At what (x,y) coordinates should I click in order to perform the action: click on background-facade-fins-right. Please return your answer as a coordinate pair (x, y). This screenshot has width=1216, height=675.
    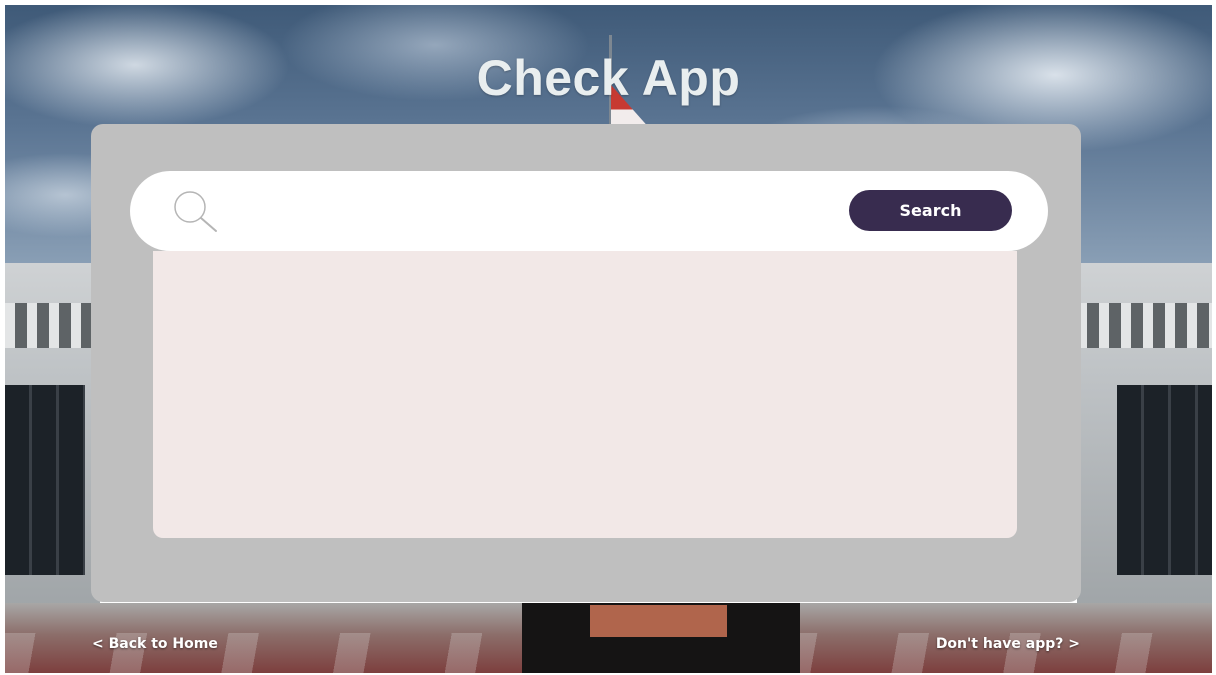
    Looking at the image, I should click on (1144, 325).